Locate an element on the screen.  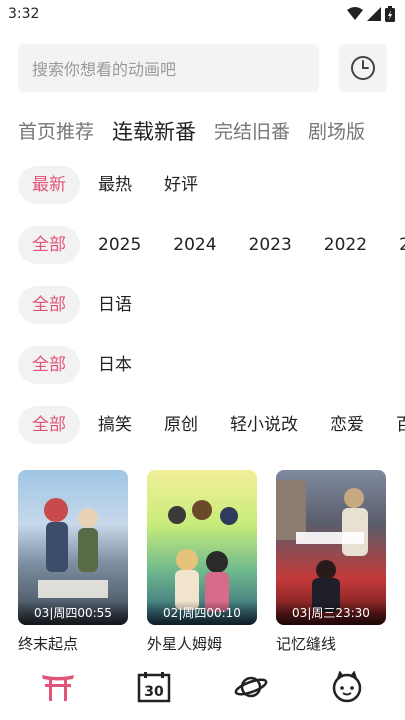
nav-discover is located at coordinates (251, 687).